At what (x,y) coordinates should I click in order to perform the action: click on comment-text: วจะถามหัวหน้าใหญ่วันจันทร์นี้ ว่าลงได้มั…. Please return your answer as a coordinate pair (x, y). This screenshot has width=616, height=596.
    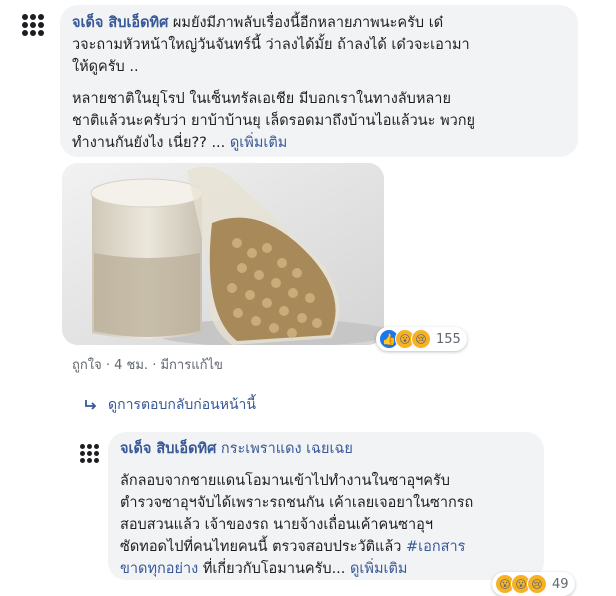
    Looking at the image, I should click on (271, 45).